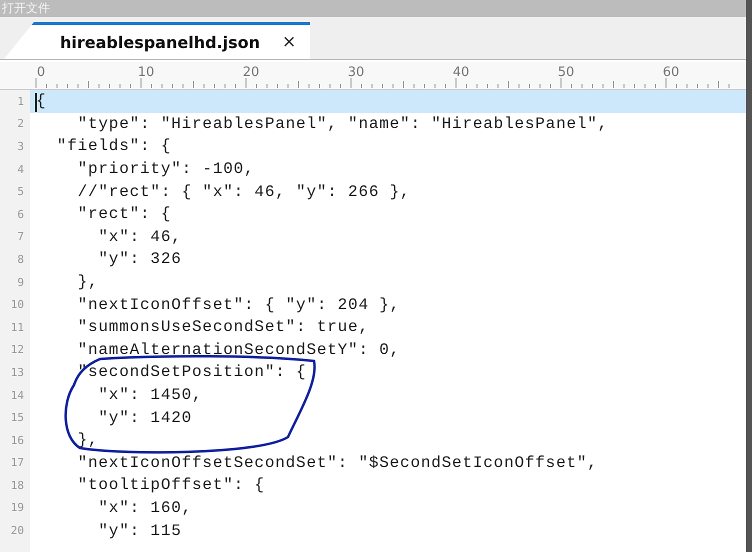 Image resolution: width=752 pixels, height=552 pixels. What do you see at coordinates (149, 395) in the screenshot?
I see `code-line: "x": 1450,` at bounding box center [149, 395].